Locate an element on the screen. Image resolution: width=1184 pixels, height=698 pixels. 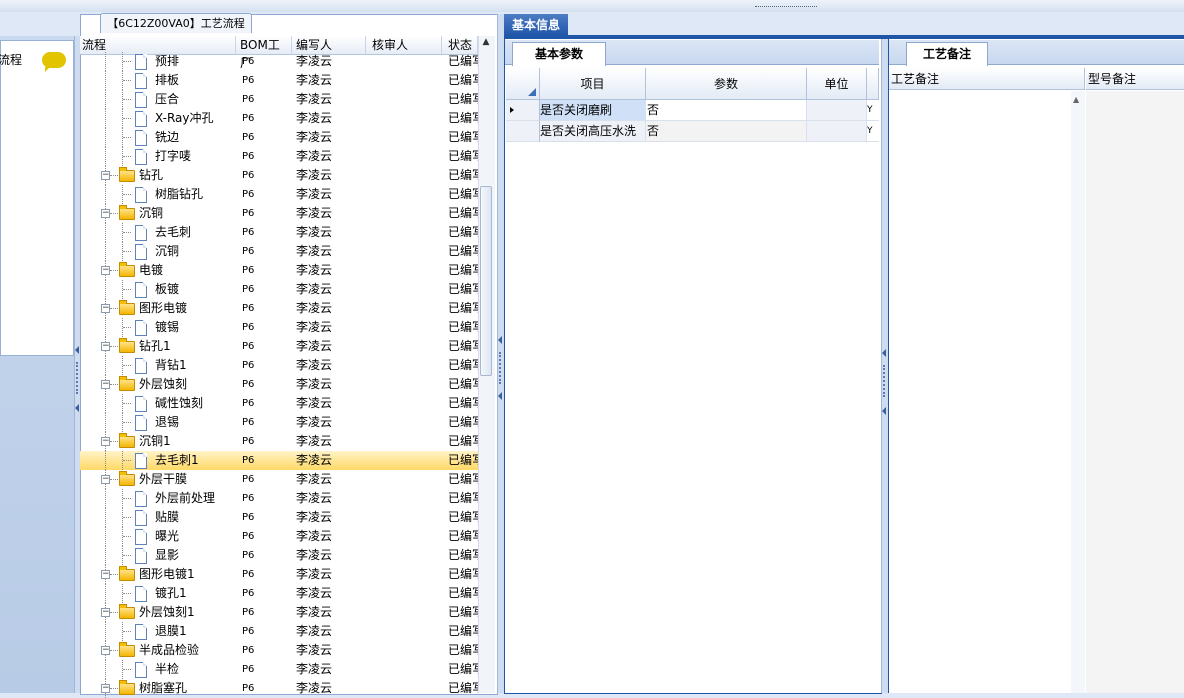
tree-row: 半检 P6 李凌云 已编写 is located at coordinates (279, 669).